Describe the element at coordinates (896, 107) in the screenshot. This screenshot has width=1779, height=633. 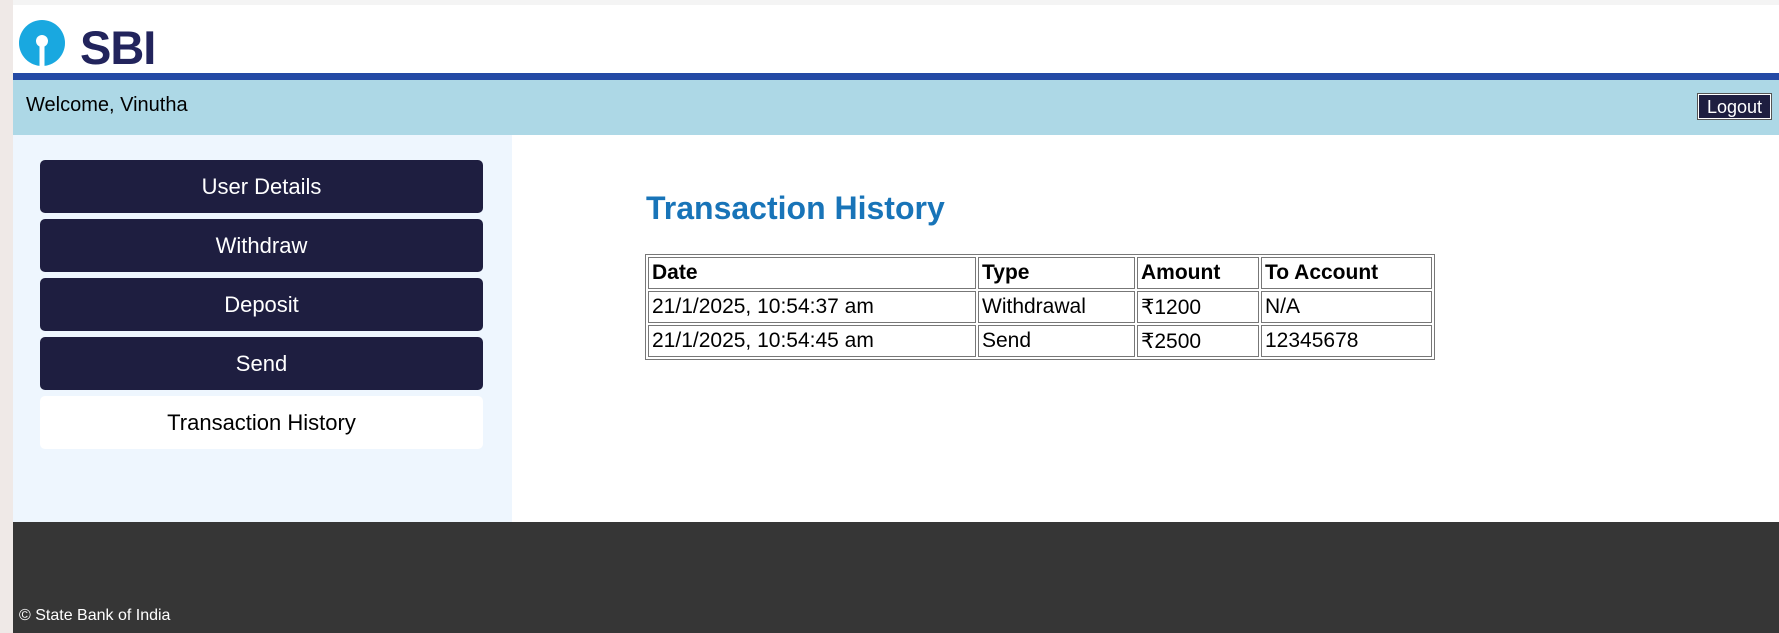
I see `welcome-bar: Welcome, Vinutha Logout` at that location.